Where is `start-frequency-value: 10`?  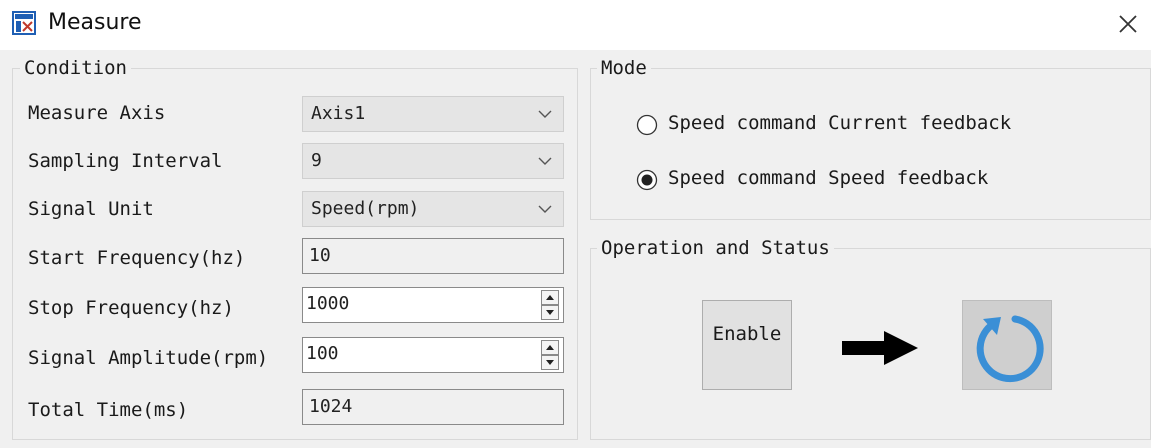 start-frequency-value: 10 is located at coordinates (320, 255).